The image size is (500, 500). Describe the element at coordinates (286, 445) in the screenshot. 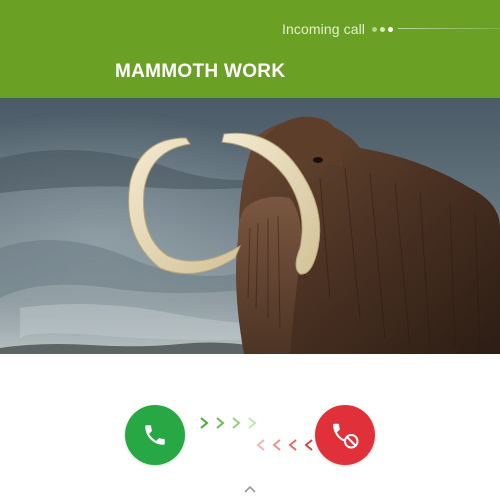

I see `swipe-left-hint` at that location.